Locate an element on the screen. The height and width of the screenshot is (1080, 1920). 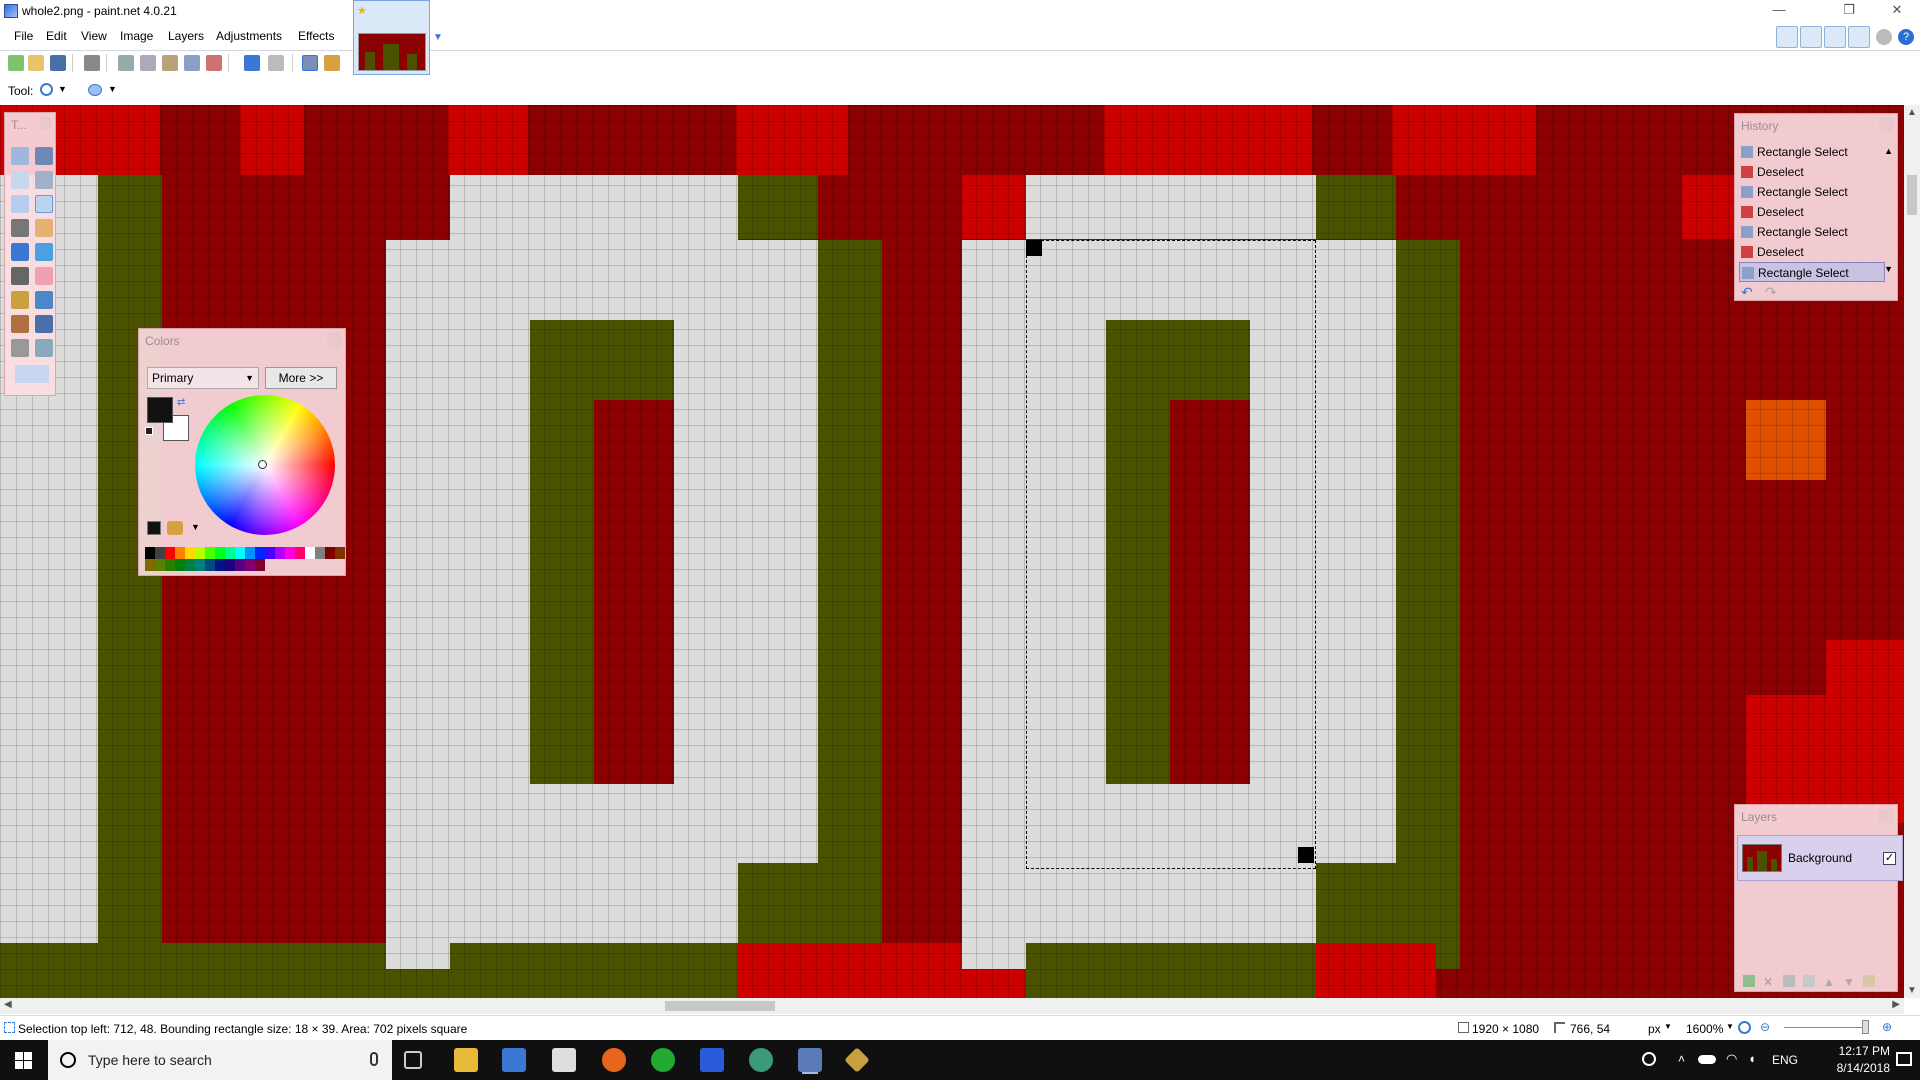
green-app-icon is located at coordinates (663, 1060).